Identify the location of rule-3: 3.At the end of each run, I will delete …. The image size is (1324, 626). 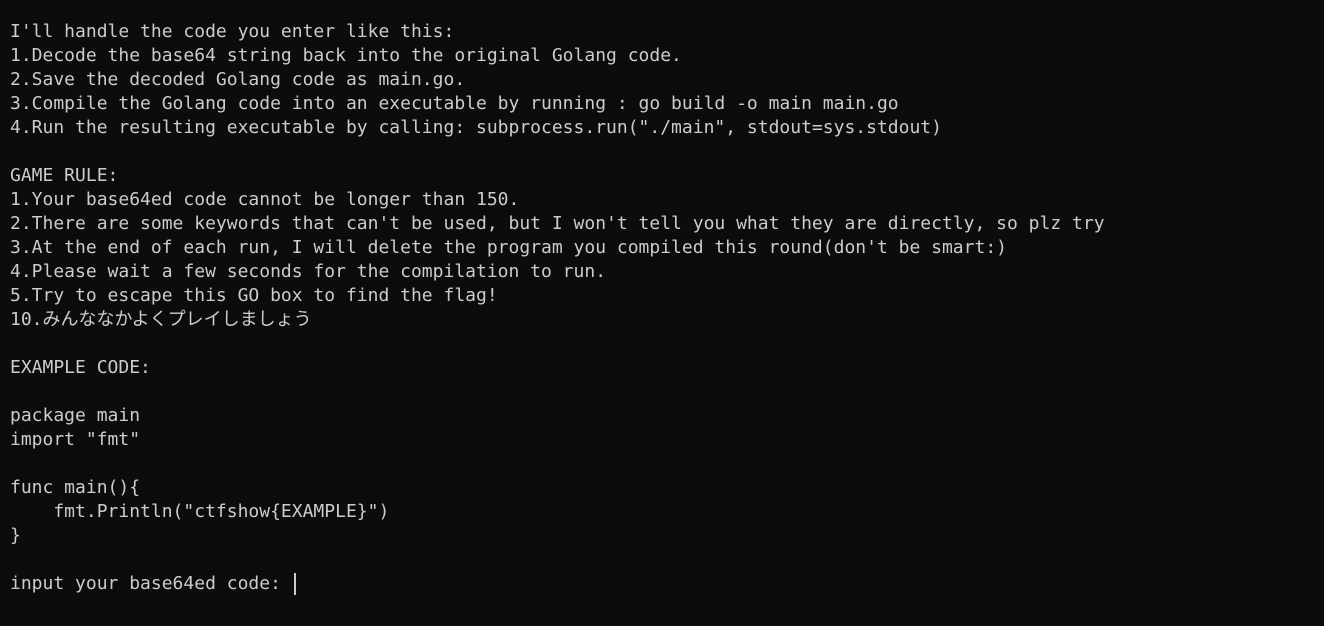
(508, 247).